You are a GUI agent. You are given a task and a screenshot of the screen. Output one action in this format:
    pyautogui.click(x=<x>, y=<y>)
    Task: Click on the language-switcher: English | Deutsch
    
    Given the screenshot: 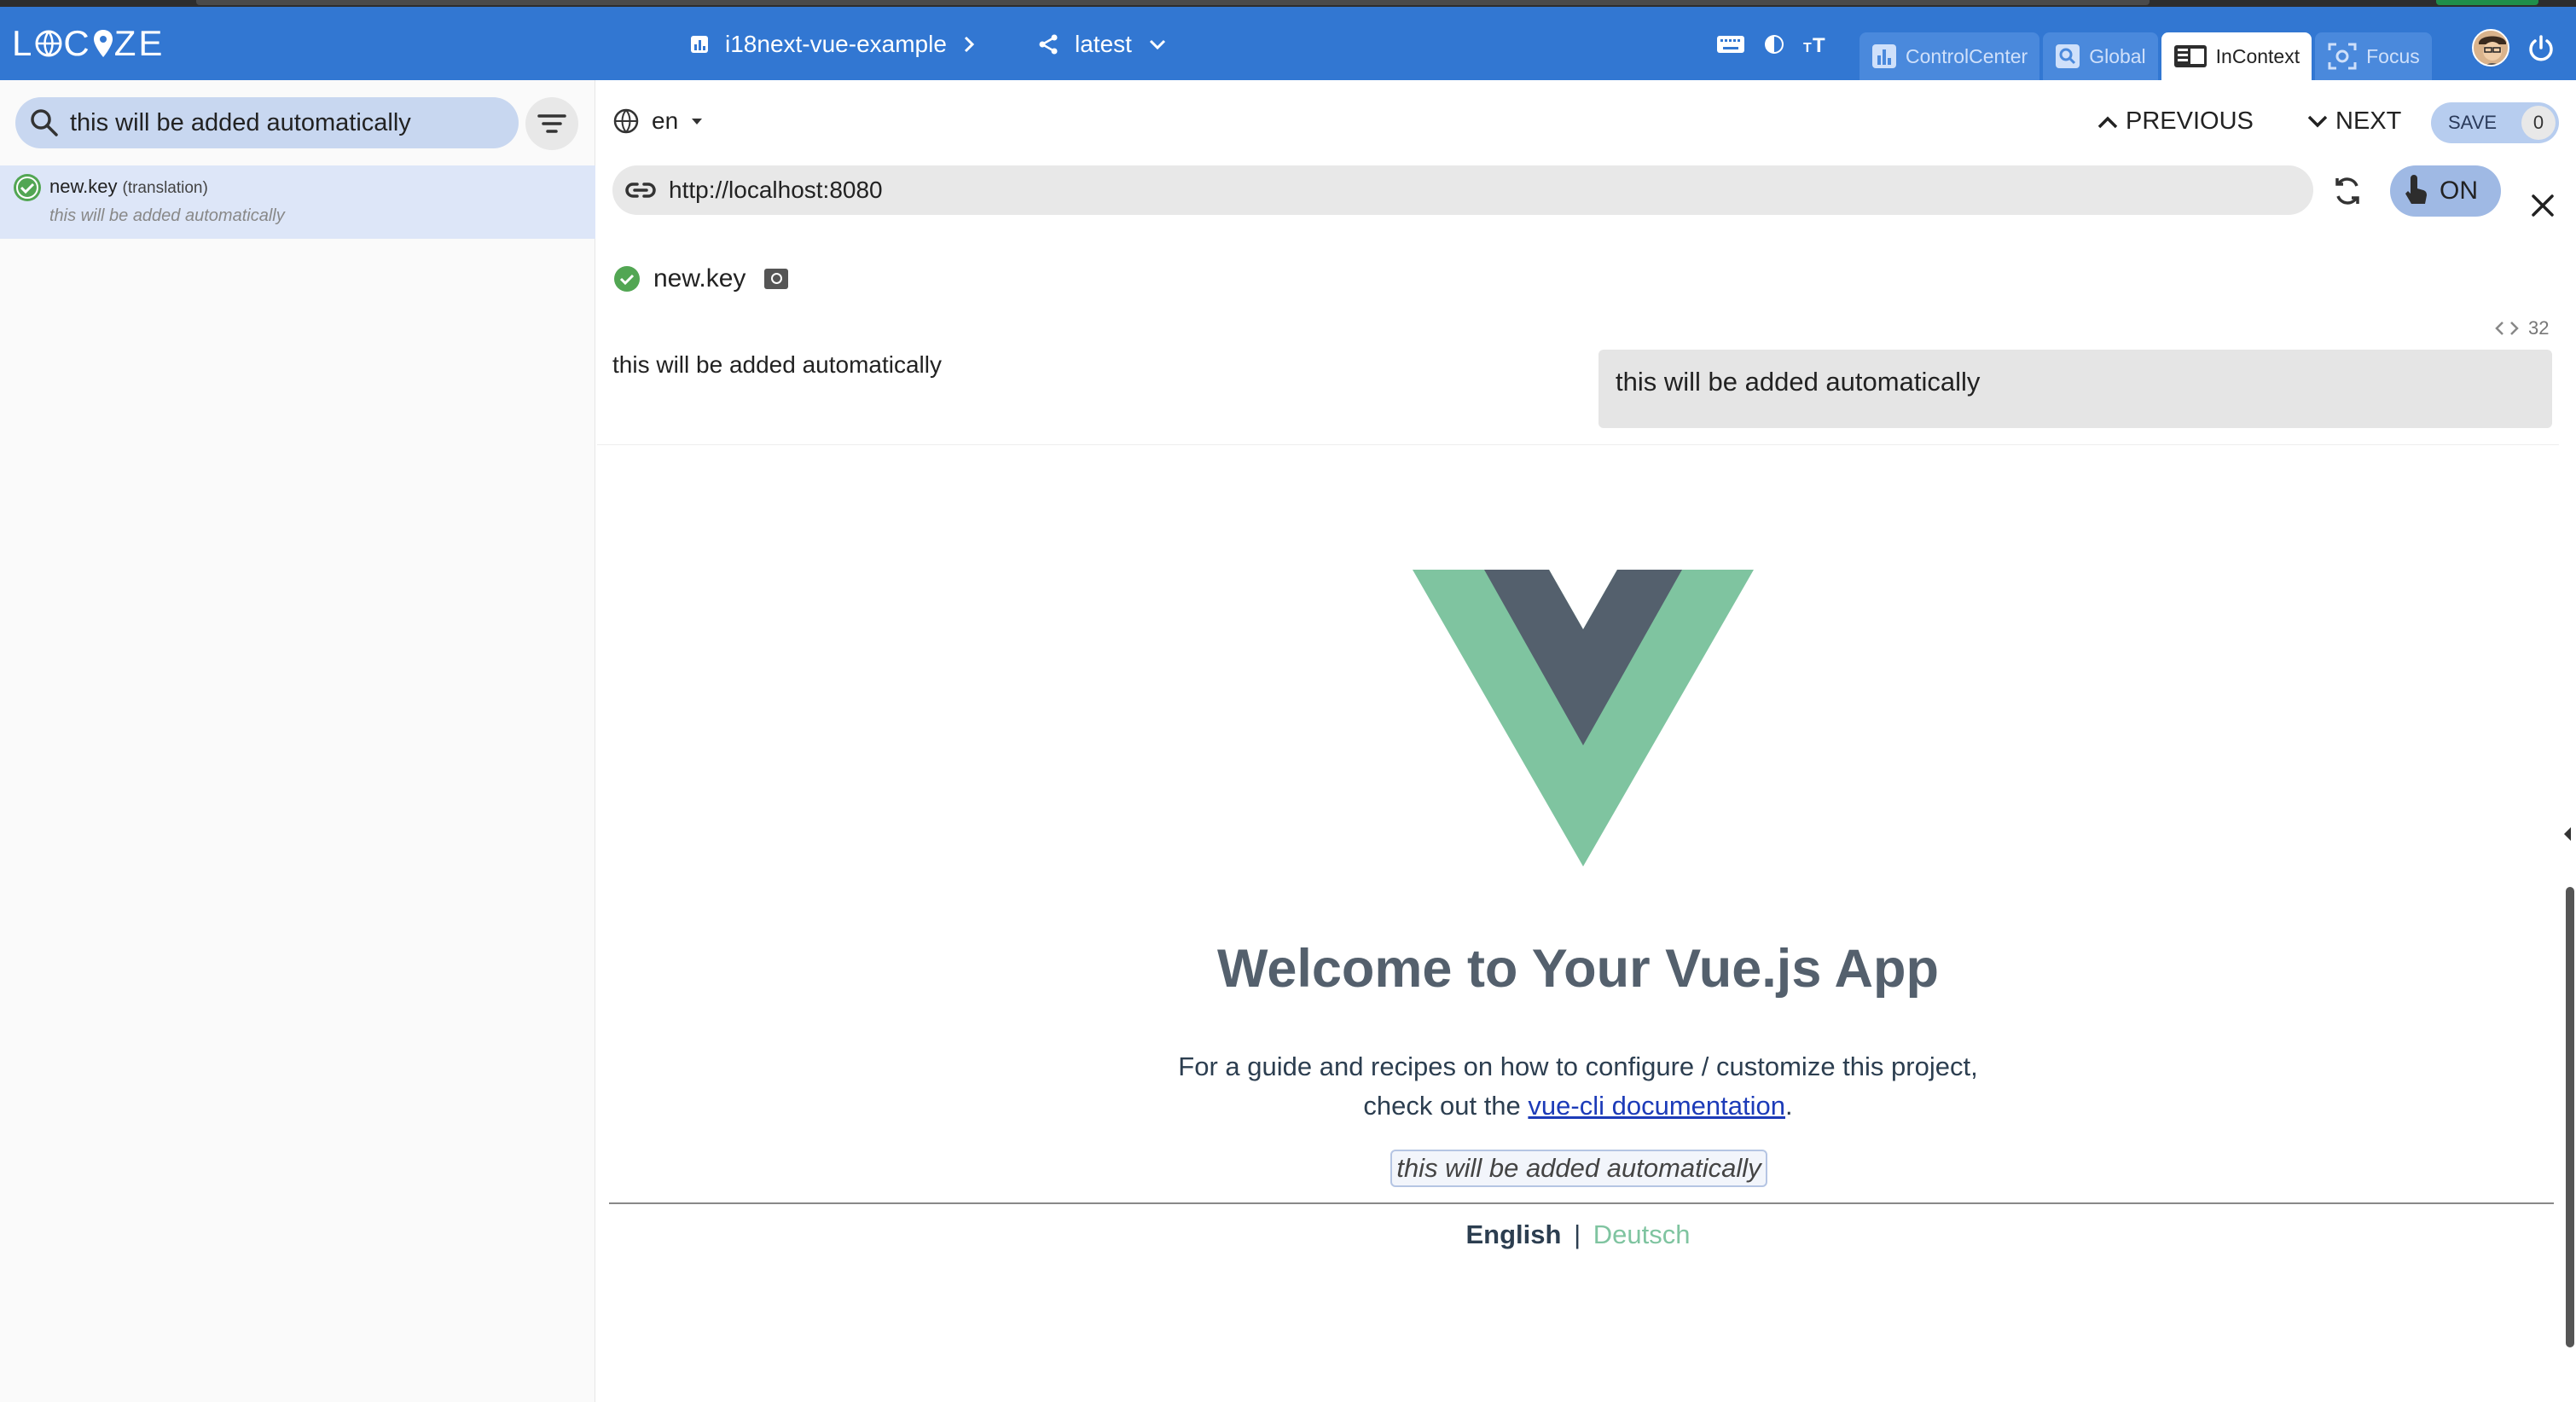 What is the action you would take?
    pyautogui.click(x=1578, y=1235)
    